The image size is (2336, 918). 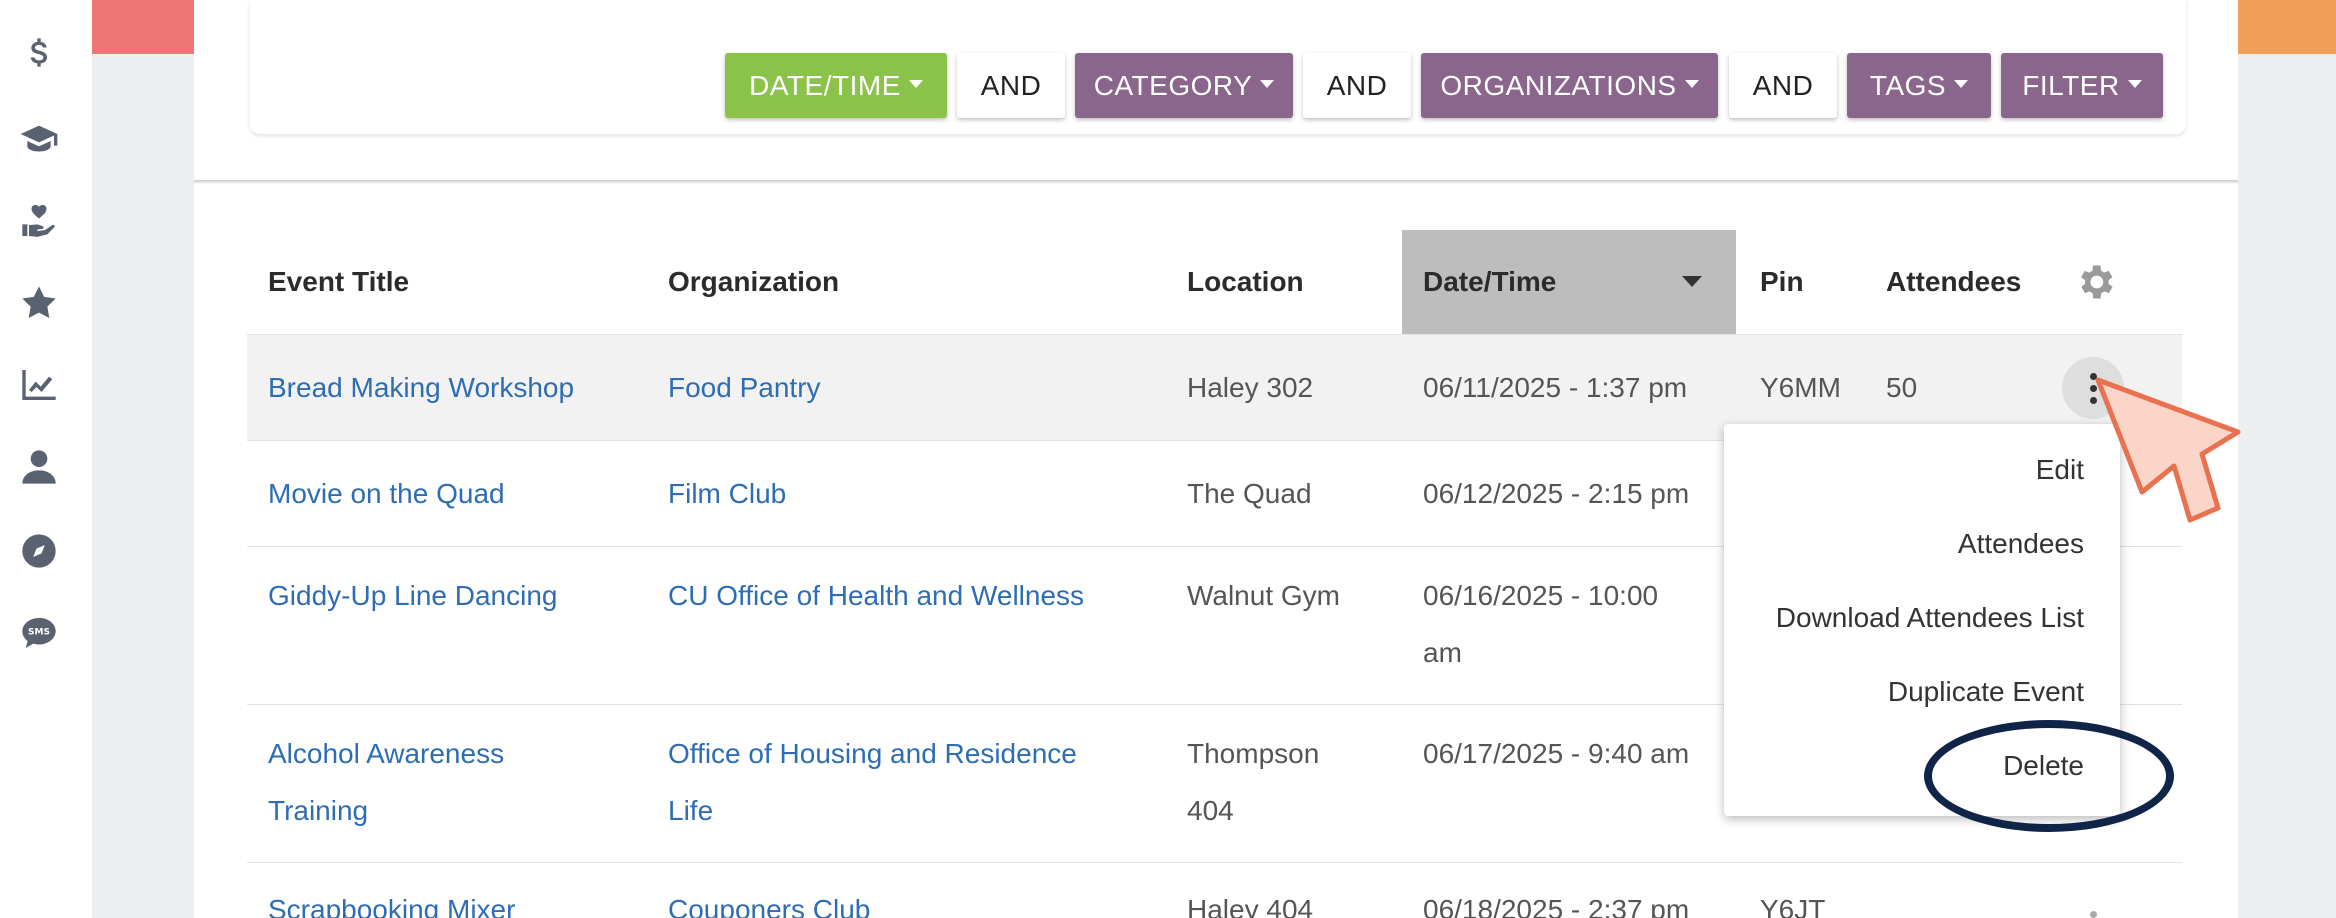 I want to click on header-label: Location, so click(x=1245, y=281).